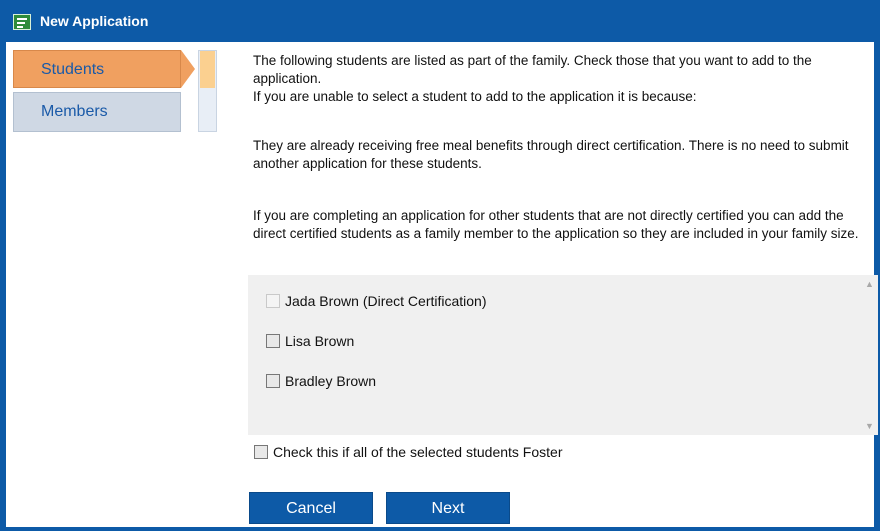 The image size is (880, 531). I want to click on nav-scrollbar-thumb, so click(207, 69).